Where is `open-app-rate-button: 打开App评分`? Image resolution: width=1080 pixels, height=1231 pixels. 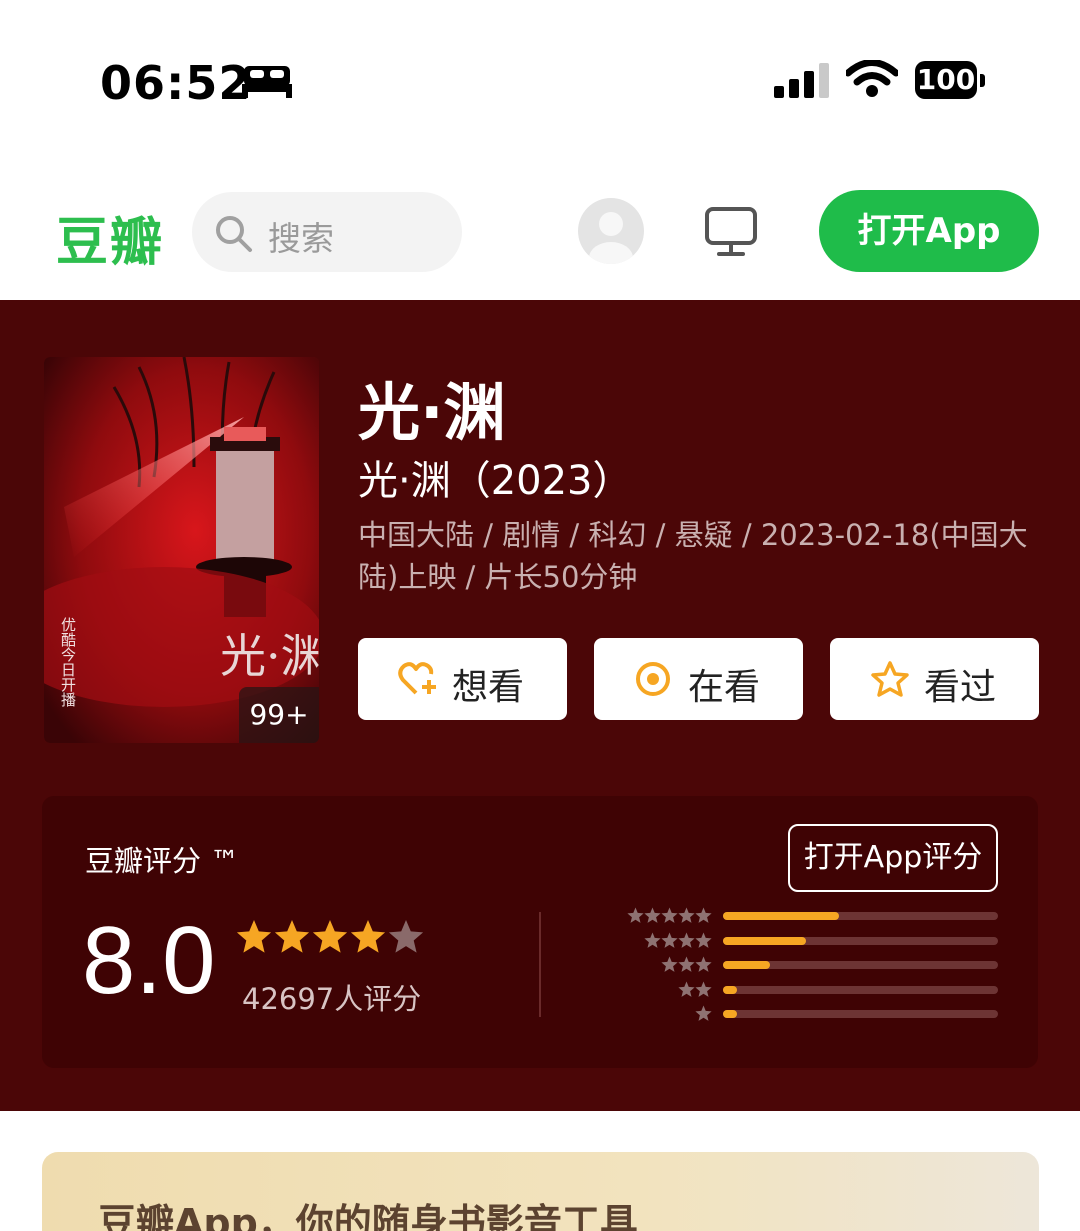 open-app-rate-button: 打开App评分 is located at coordinates (893, 858).